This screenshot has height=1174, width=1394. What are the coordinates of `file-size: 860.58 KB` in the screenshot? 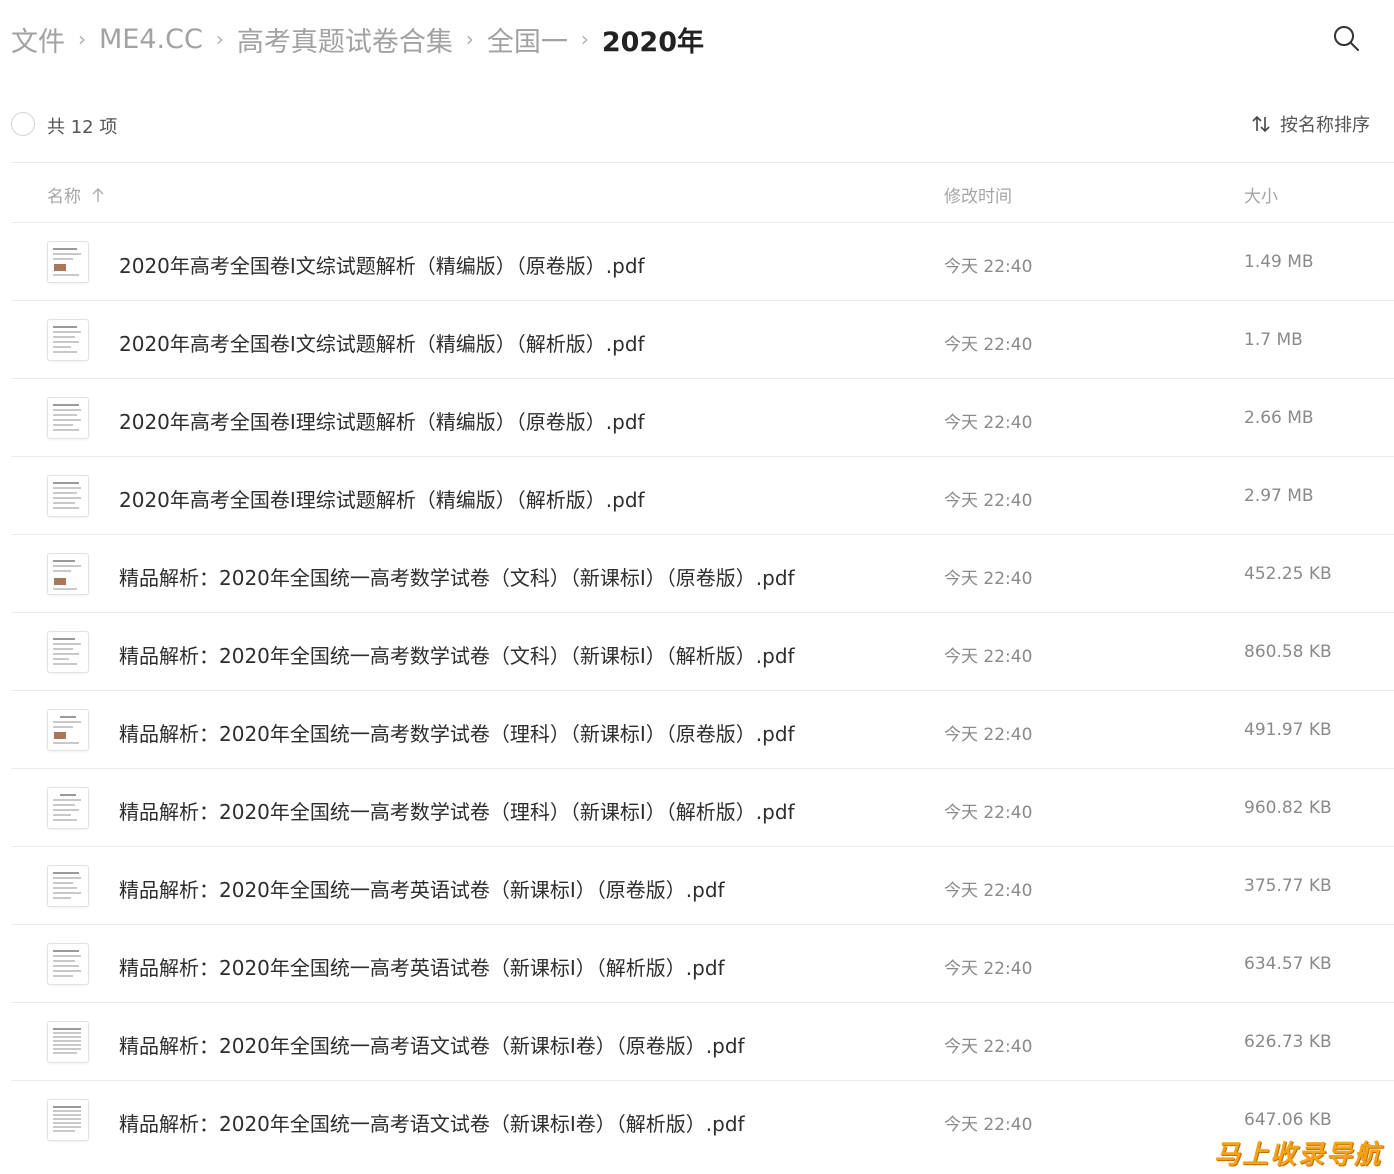 It's located at (1288, 652).